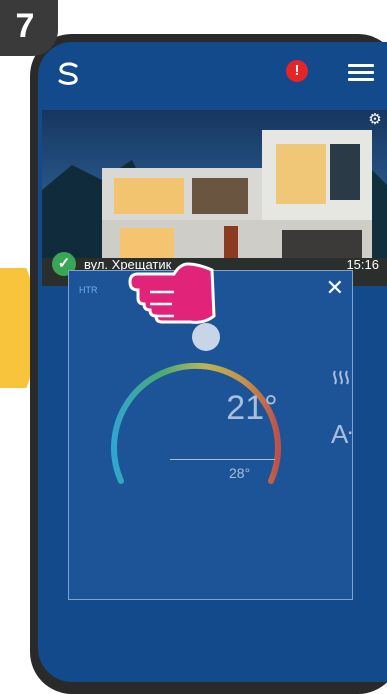 The height and width of the screenshot is (694, 387). I want to click on step-number: 7, so click(25, 25).